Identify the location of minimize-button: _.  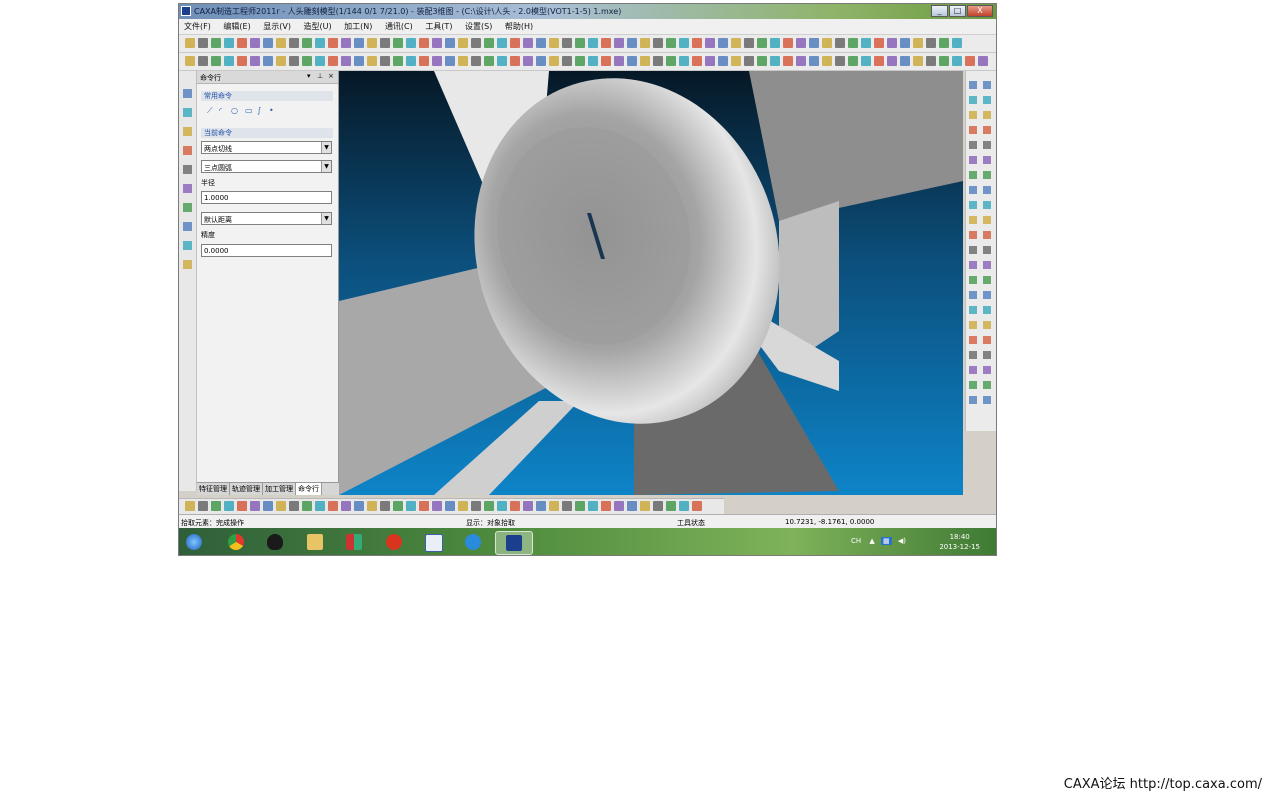
(939, 11).